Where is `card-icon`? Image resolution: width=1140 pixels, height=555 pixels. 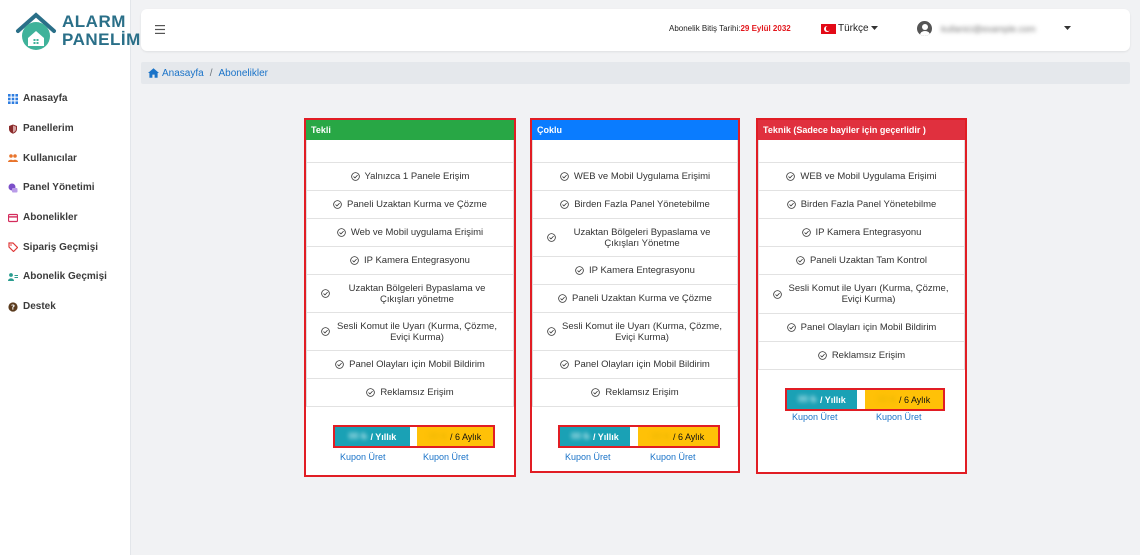
card-icon is located at coordinates (13, 218).